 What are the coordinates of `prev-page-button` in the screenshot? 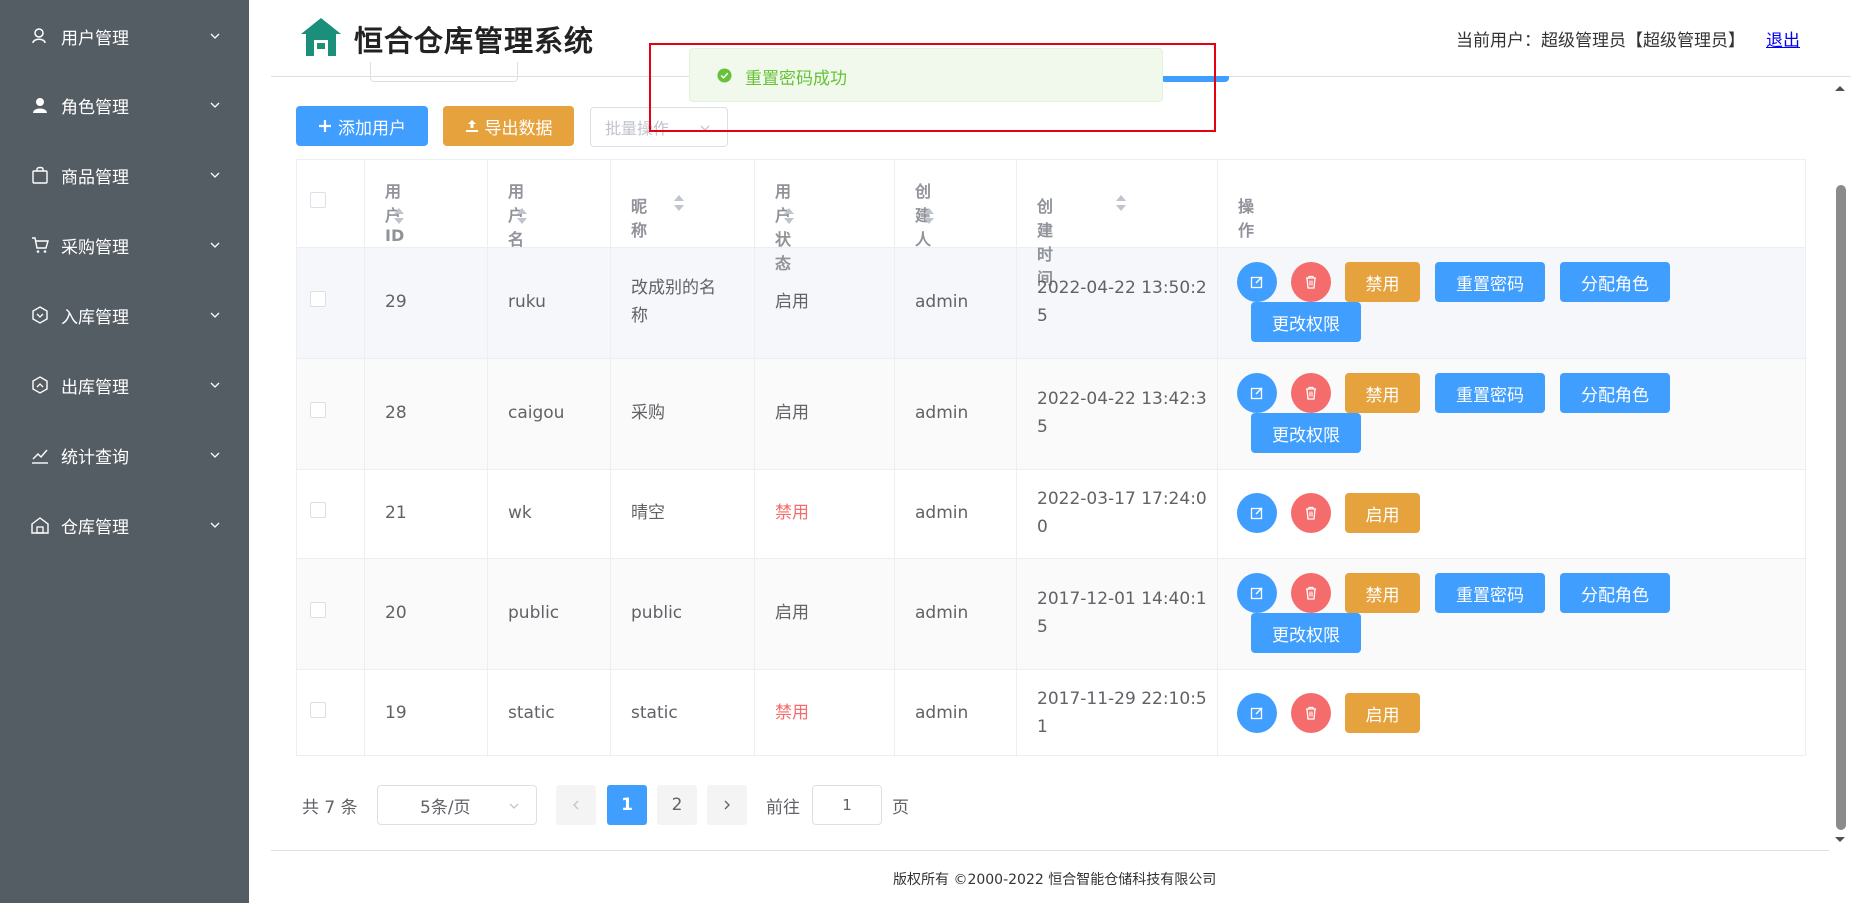 It's located at (576, 805).